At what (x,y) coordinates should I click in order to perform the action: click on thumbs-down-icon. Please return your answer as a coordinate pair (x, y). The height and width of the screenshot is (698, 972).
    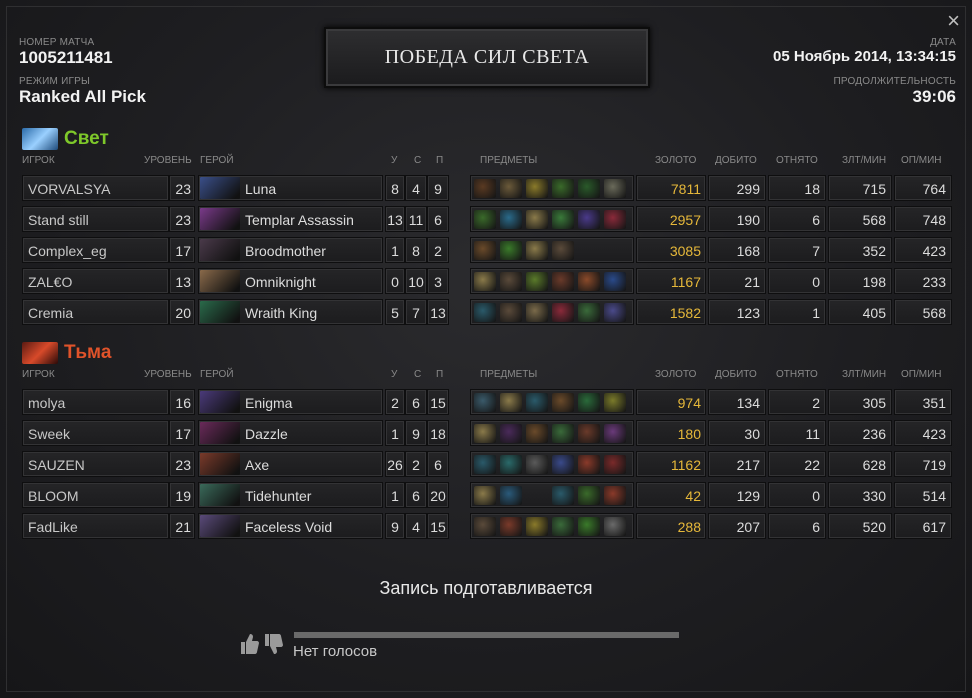
    Looking at the image, I should click on (273, 644).